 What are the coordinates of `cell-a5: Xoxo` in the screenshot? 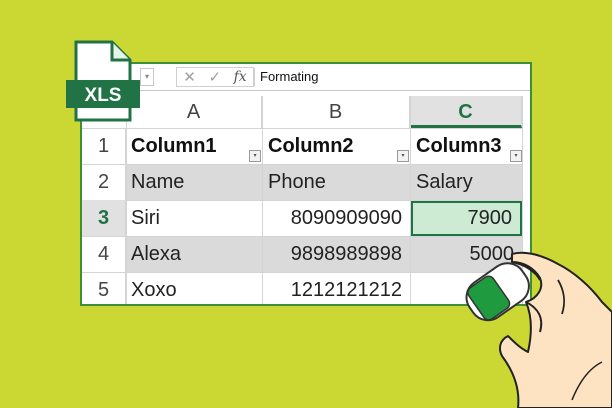 It's located at (154, 288).